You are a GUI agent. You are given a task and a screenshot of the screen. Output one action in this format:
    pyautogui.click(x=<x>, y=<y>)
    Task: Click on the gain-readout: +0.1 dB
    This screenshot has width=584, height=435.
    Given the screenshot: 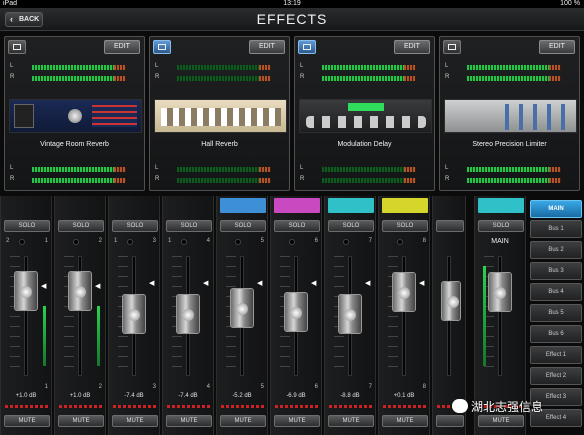 What is the action you would take?
    pyautogui.click(x=404, y=396)
    